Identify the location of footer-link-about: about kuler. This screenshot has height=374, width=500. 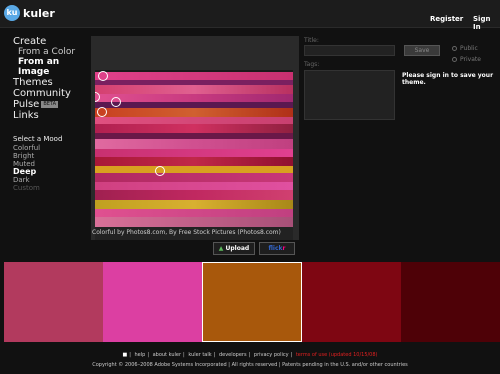
(167, 355).